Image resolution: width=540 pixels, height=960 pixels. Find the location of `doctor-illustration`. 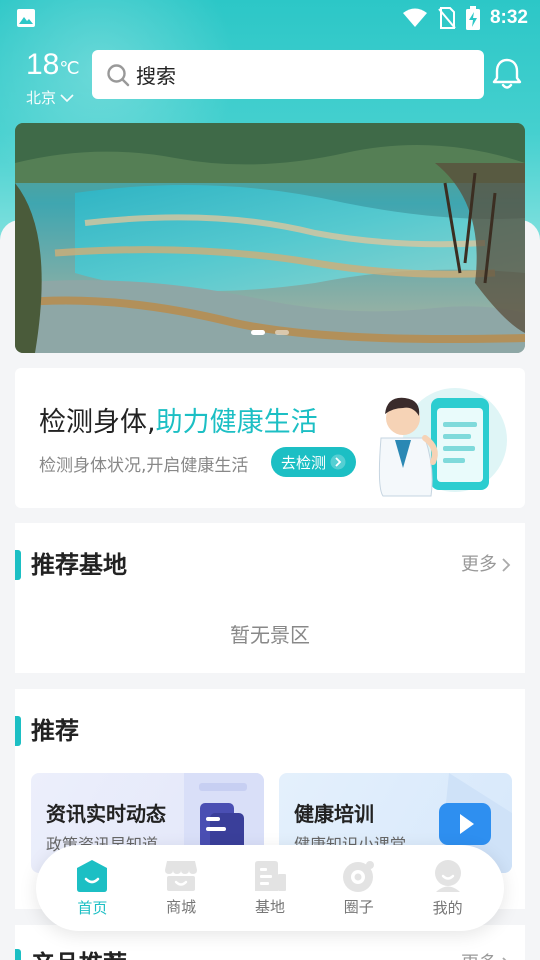

doctor-illustration is located at coordinates (442, 442).